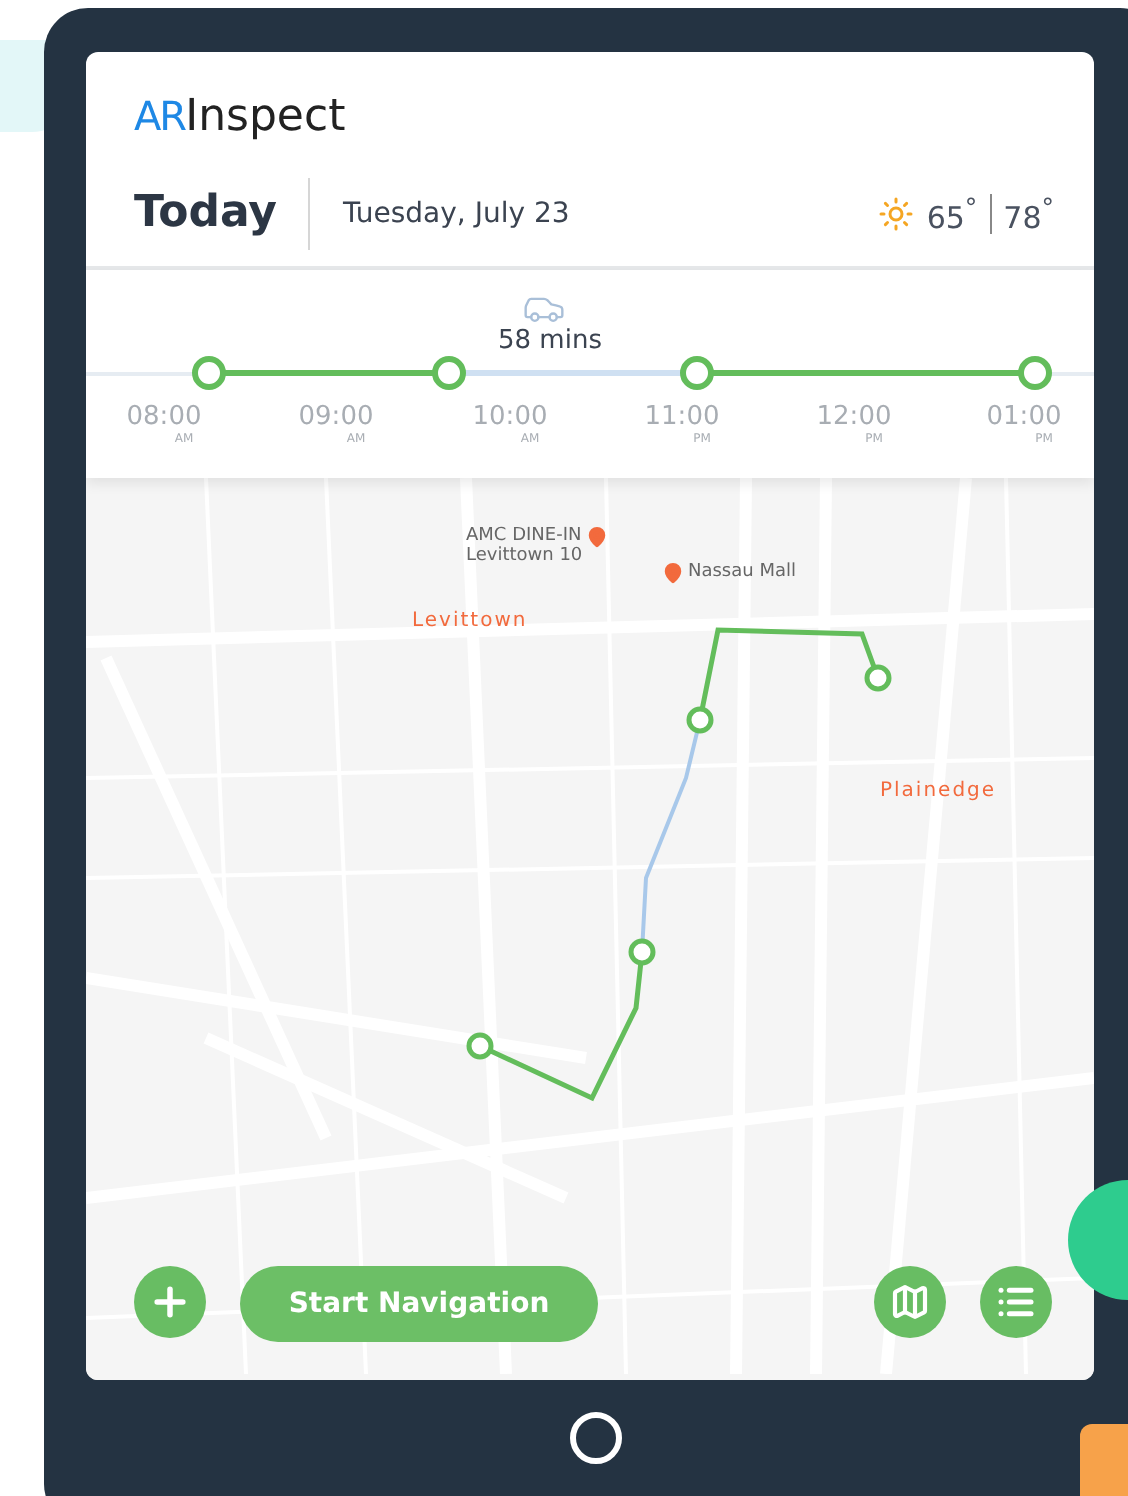 Image resolution: width=1128 pixels, height=1496 pixels. I want to click on list-icon, so click(1016, 1302).